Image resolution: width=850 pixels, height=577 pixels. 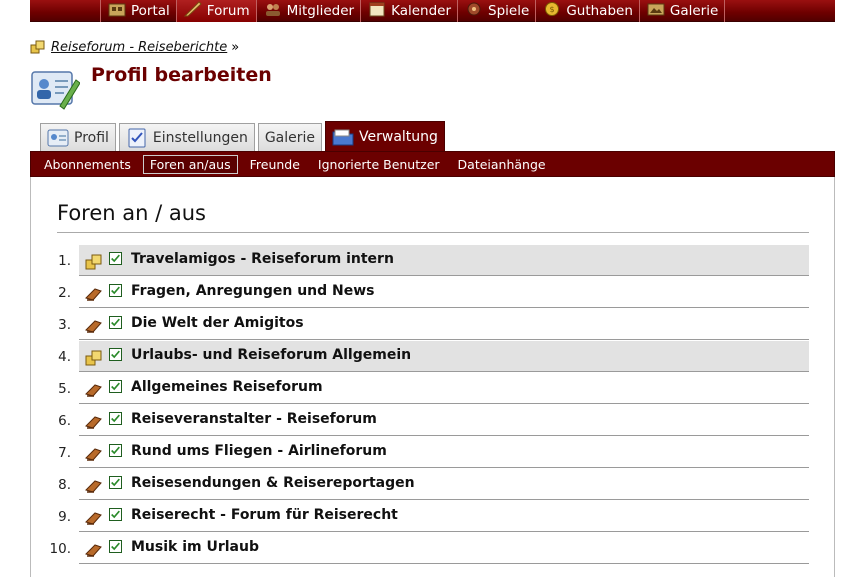 What do you see at coordinates (227, 387) in the screenshot?
I see `forum-name: Allgemeines Reiseforum` at bounding box center [227, 387].